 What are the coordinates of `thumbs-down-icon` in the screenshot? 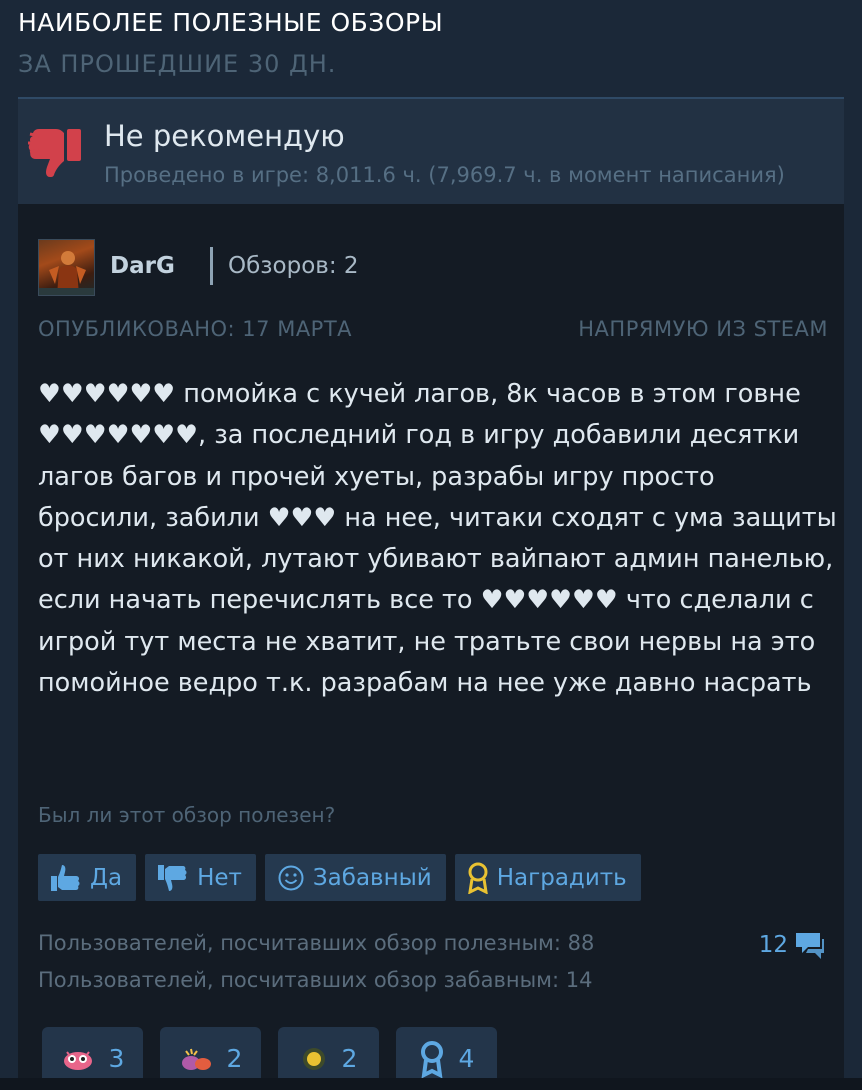 It's located at (54, 153).